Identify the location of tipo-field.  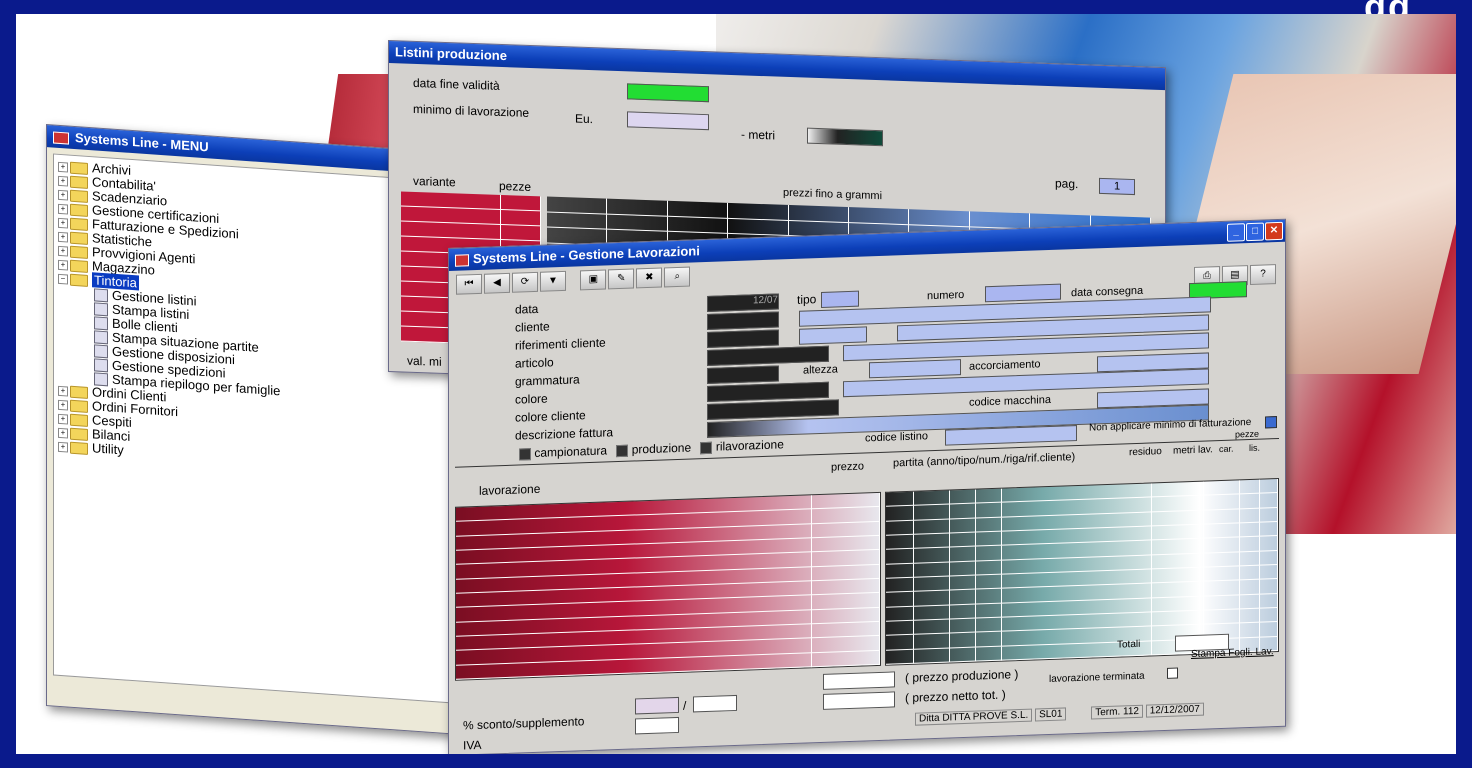
(840, 299).